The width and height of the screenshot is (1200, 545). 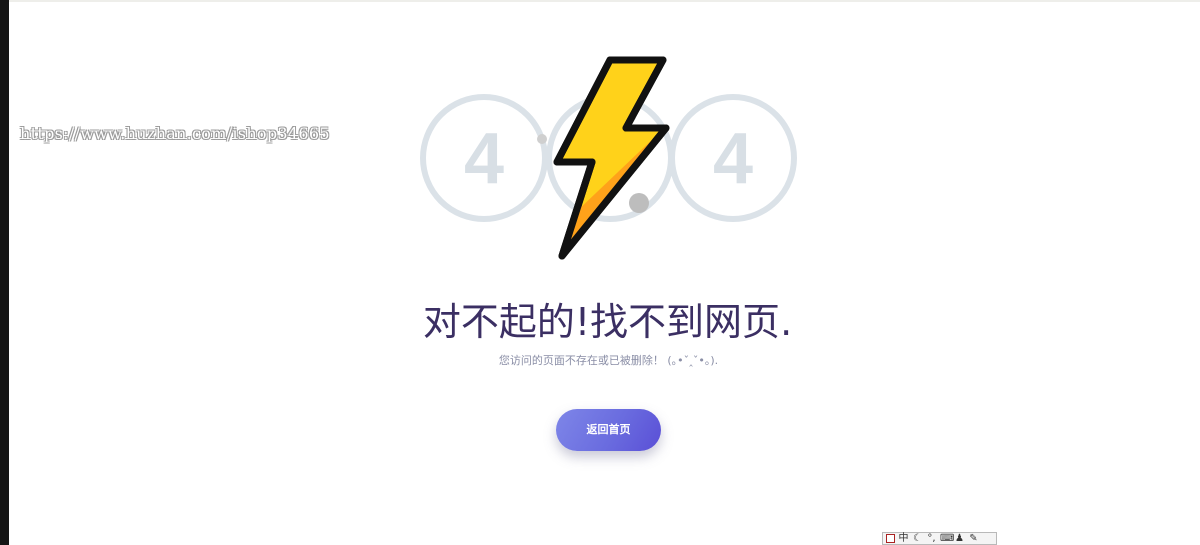 I want to click on digit-right-ring: 4, so click(x=733, y=158).